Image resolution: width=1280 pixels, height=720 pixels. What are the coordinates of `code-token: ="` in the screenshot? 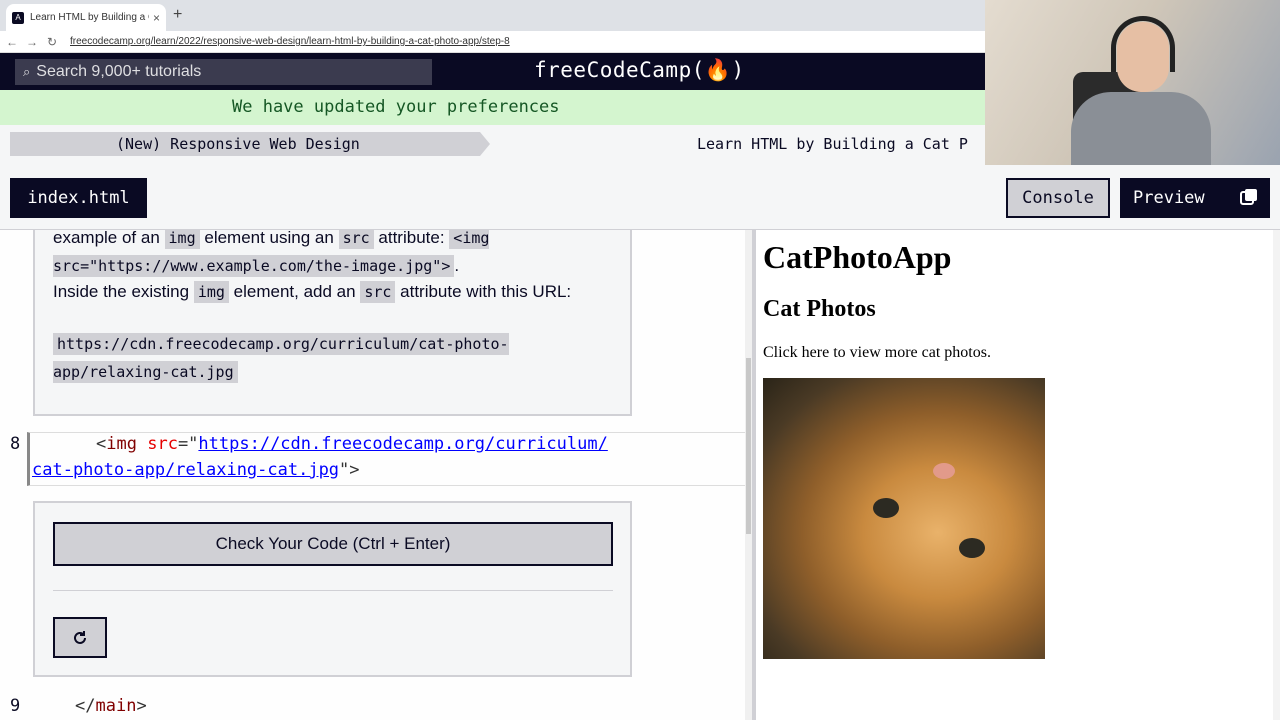 It's located at (188, 444).